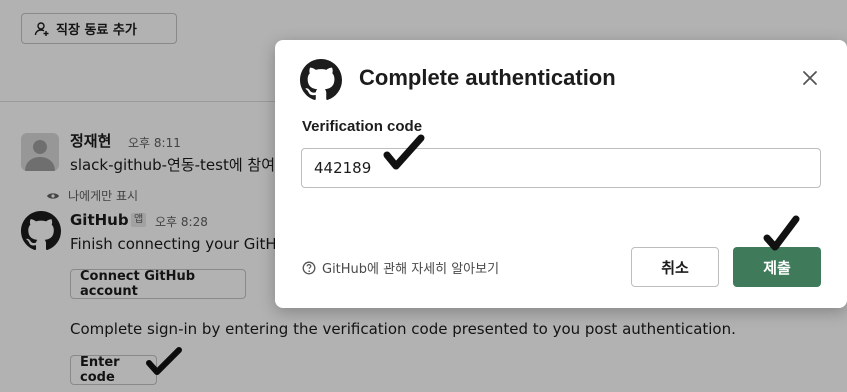 The image size is (847, 392). What do you see at coordinates (309, 267) in the screenshot?
I see `help-circle-icon` at bounding box center [309, 267].